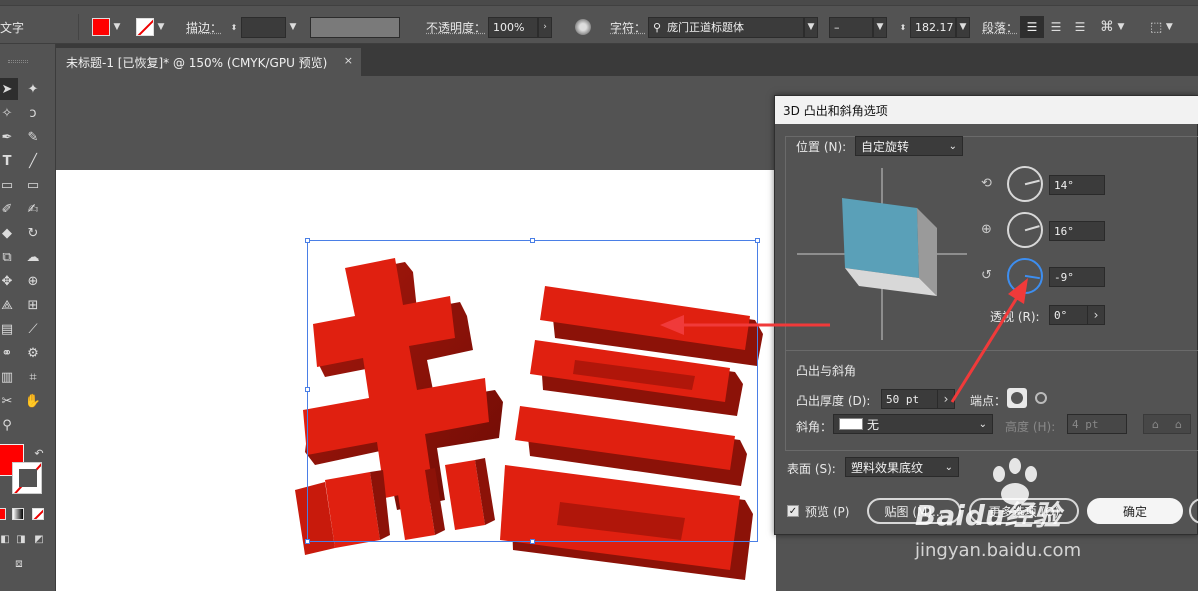 This screenshot has height=591, width=1198. I want to click on rotate-x-field: 14°, so click(1077, 185).